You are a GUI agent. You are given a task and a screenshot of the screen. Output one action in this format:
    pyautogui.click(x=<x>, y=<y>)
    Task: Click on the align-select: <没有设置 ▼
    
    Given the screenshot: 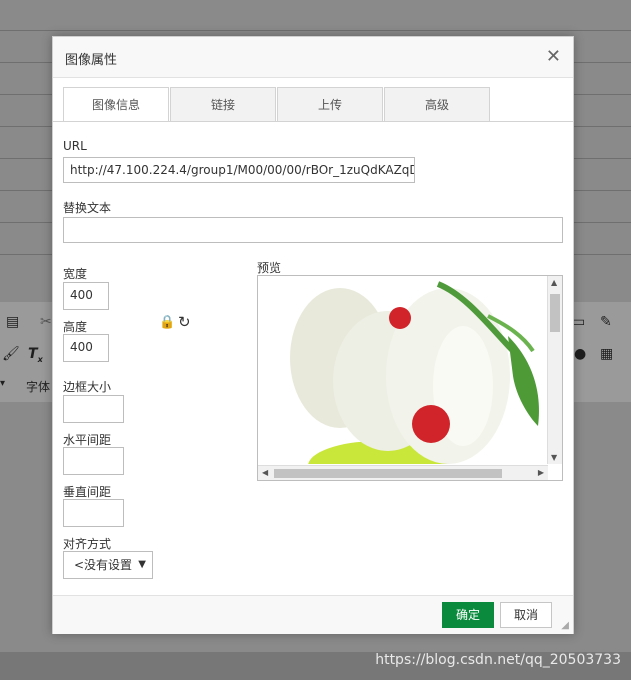 What is the action you would take?
    pyautogui.click(x=108, y=565)
    